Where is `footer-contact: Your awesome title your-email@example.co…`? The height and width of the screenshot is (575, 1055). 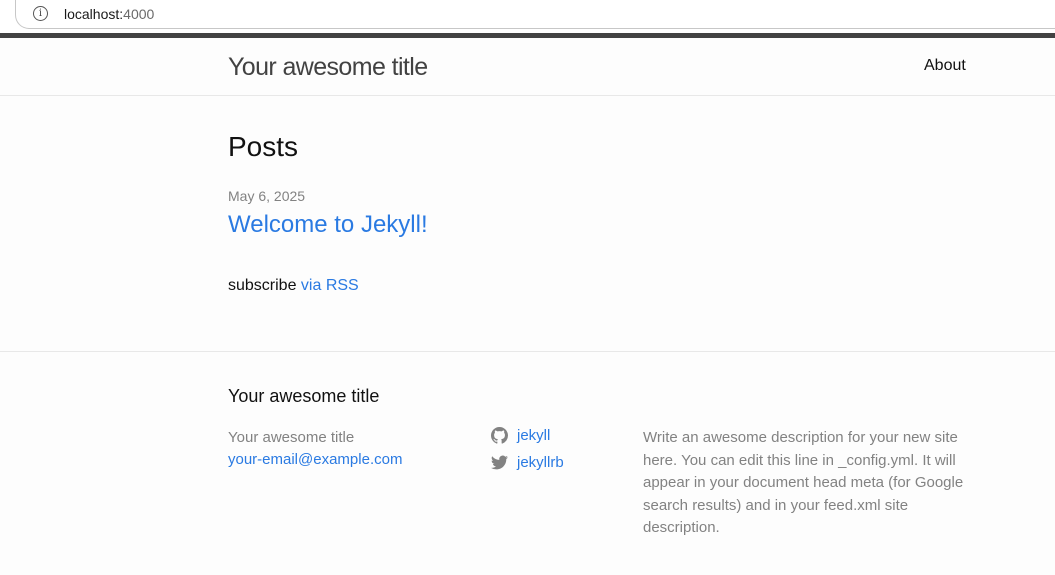
footer-contact: Your awesome title your-email@example.co… is located at coordinates (315, 449).